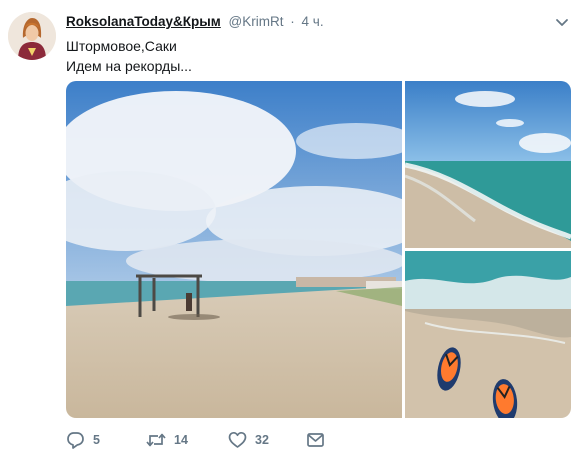 This screenshot has width=579, height=460. I want to click on flip-flops-photo, so click(488, 334).